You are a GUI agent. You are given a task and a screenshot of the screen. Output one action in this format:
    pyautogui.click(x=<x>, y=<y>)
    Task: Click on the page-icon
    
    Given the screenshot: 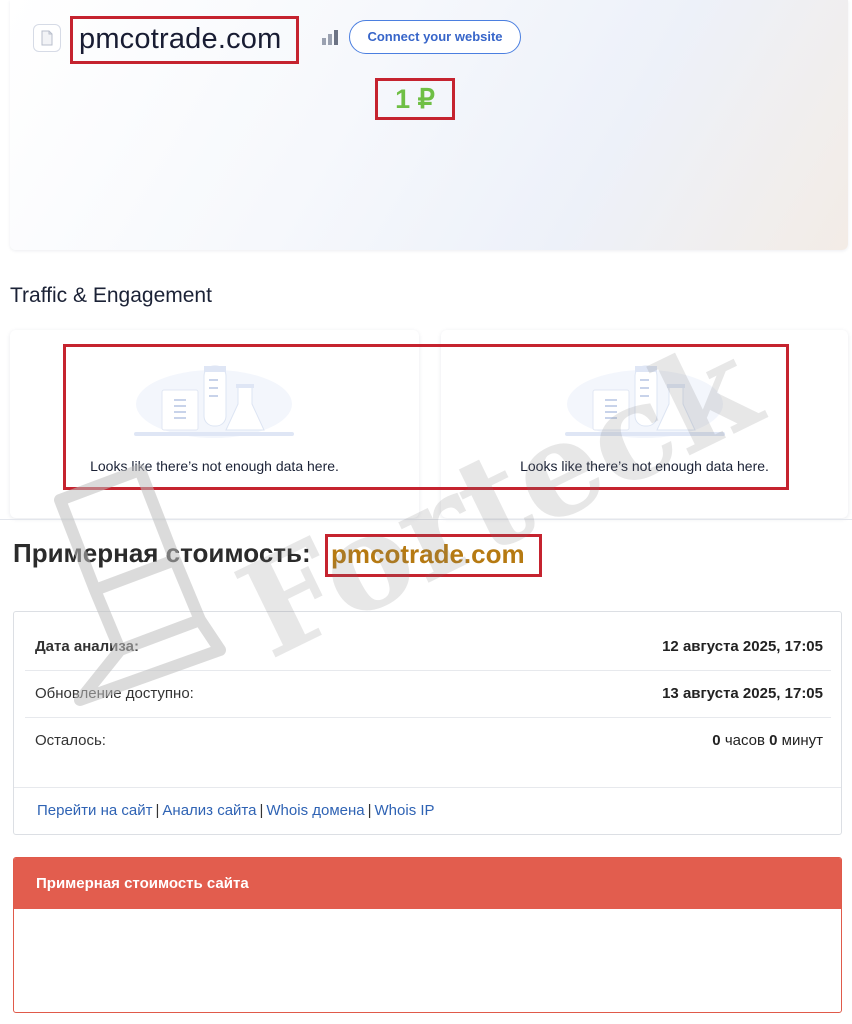 What is the action you would take?
    pyautogui.click(x=47, y=38)
    